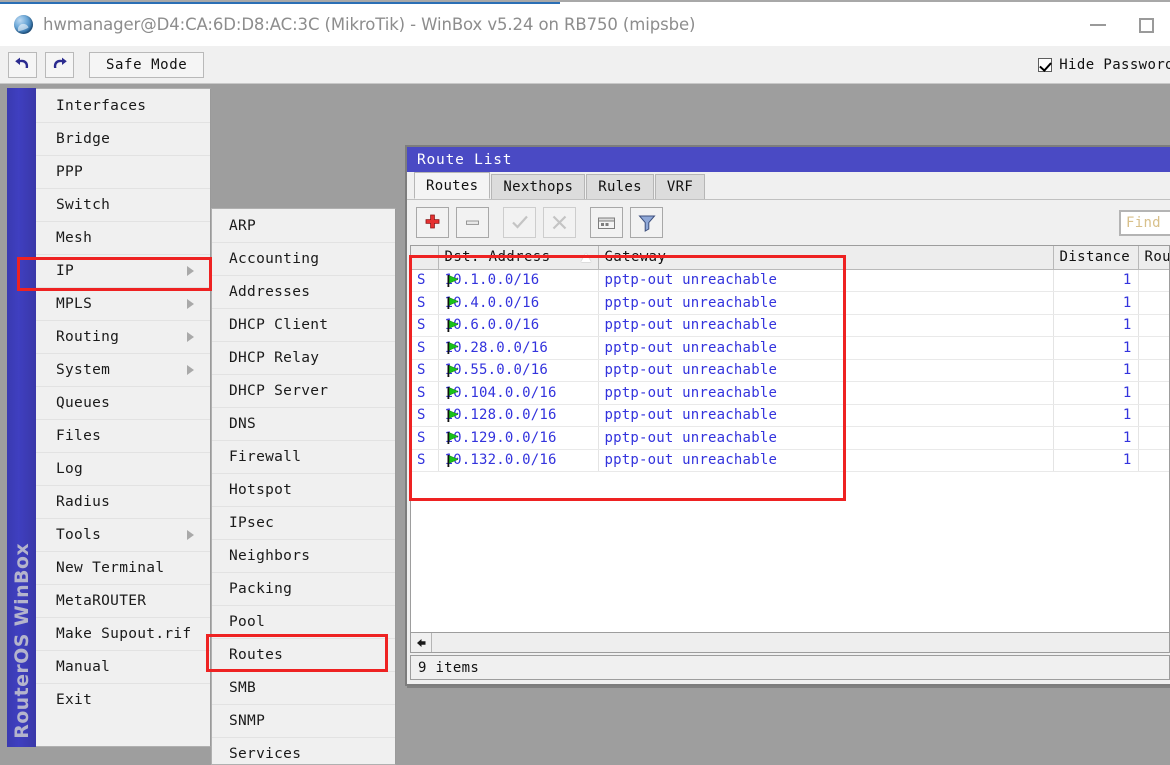 The width and height of the screenshot is (1170, 765). I want to click on sidebar-item-routing: Routing, so click(123, 336).